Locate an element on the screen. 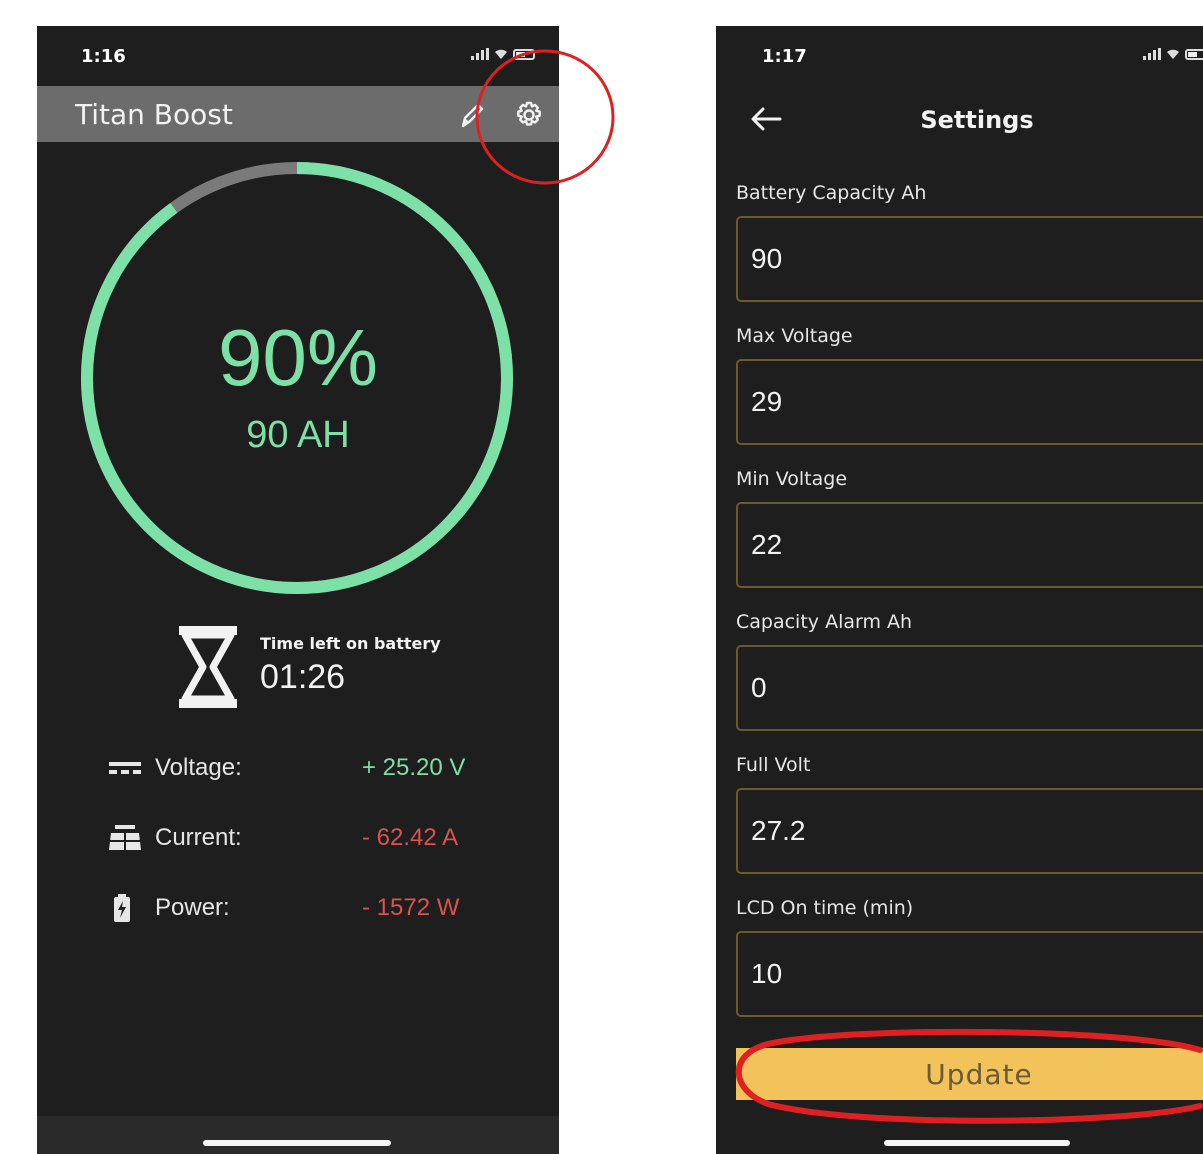 Image resolution: width=1203 pixels, height=1154 pixels. gear-icon is located at coordinates (529, 115).